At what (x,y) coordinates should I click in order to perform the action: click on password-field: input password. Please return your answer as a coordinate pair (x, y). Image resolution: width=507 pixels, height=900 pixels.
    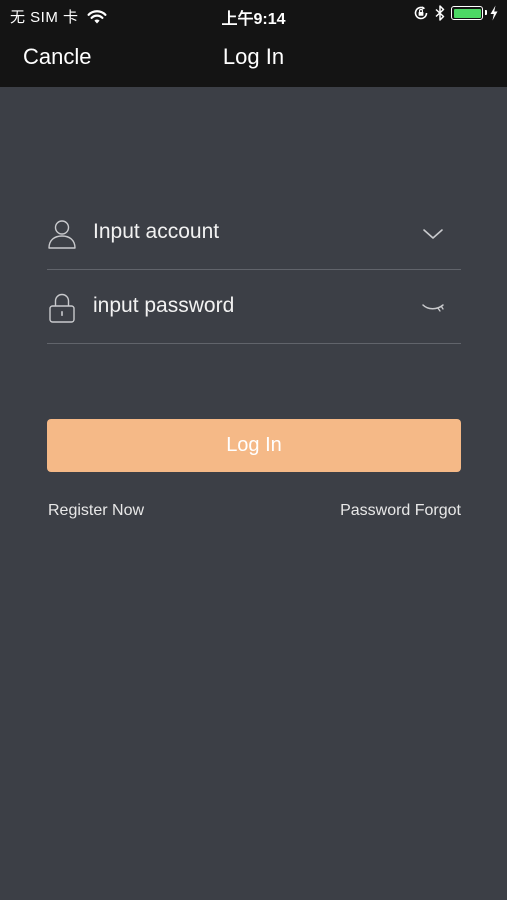
    Looking at the image, I should click on (254, 308).